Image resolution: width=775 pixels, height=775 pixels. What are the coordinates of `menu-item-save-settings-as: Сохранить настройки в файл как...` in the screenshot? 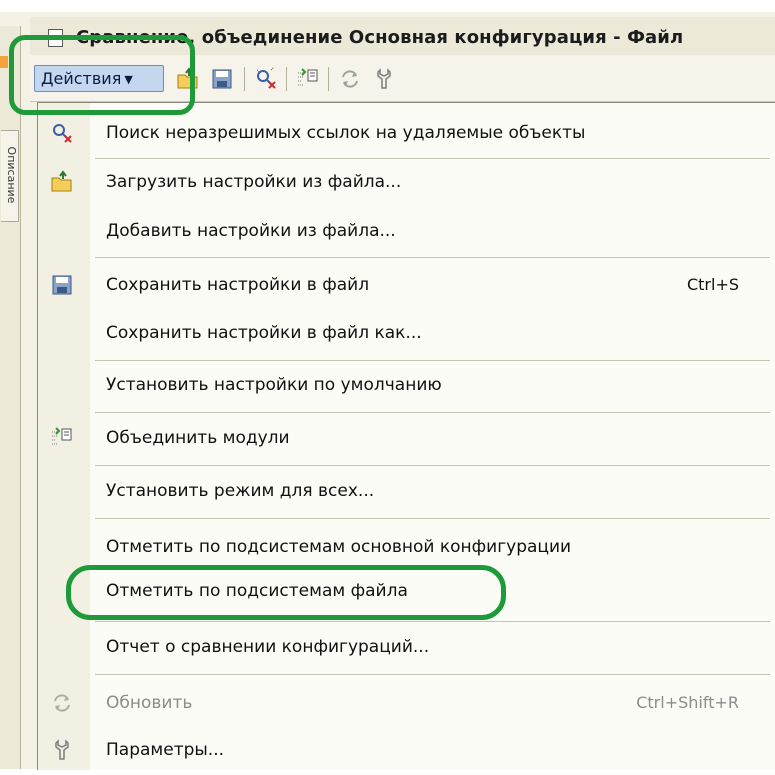 It's located at (406, 334).